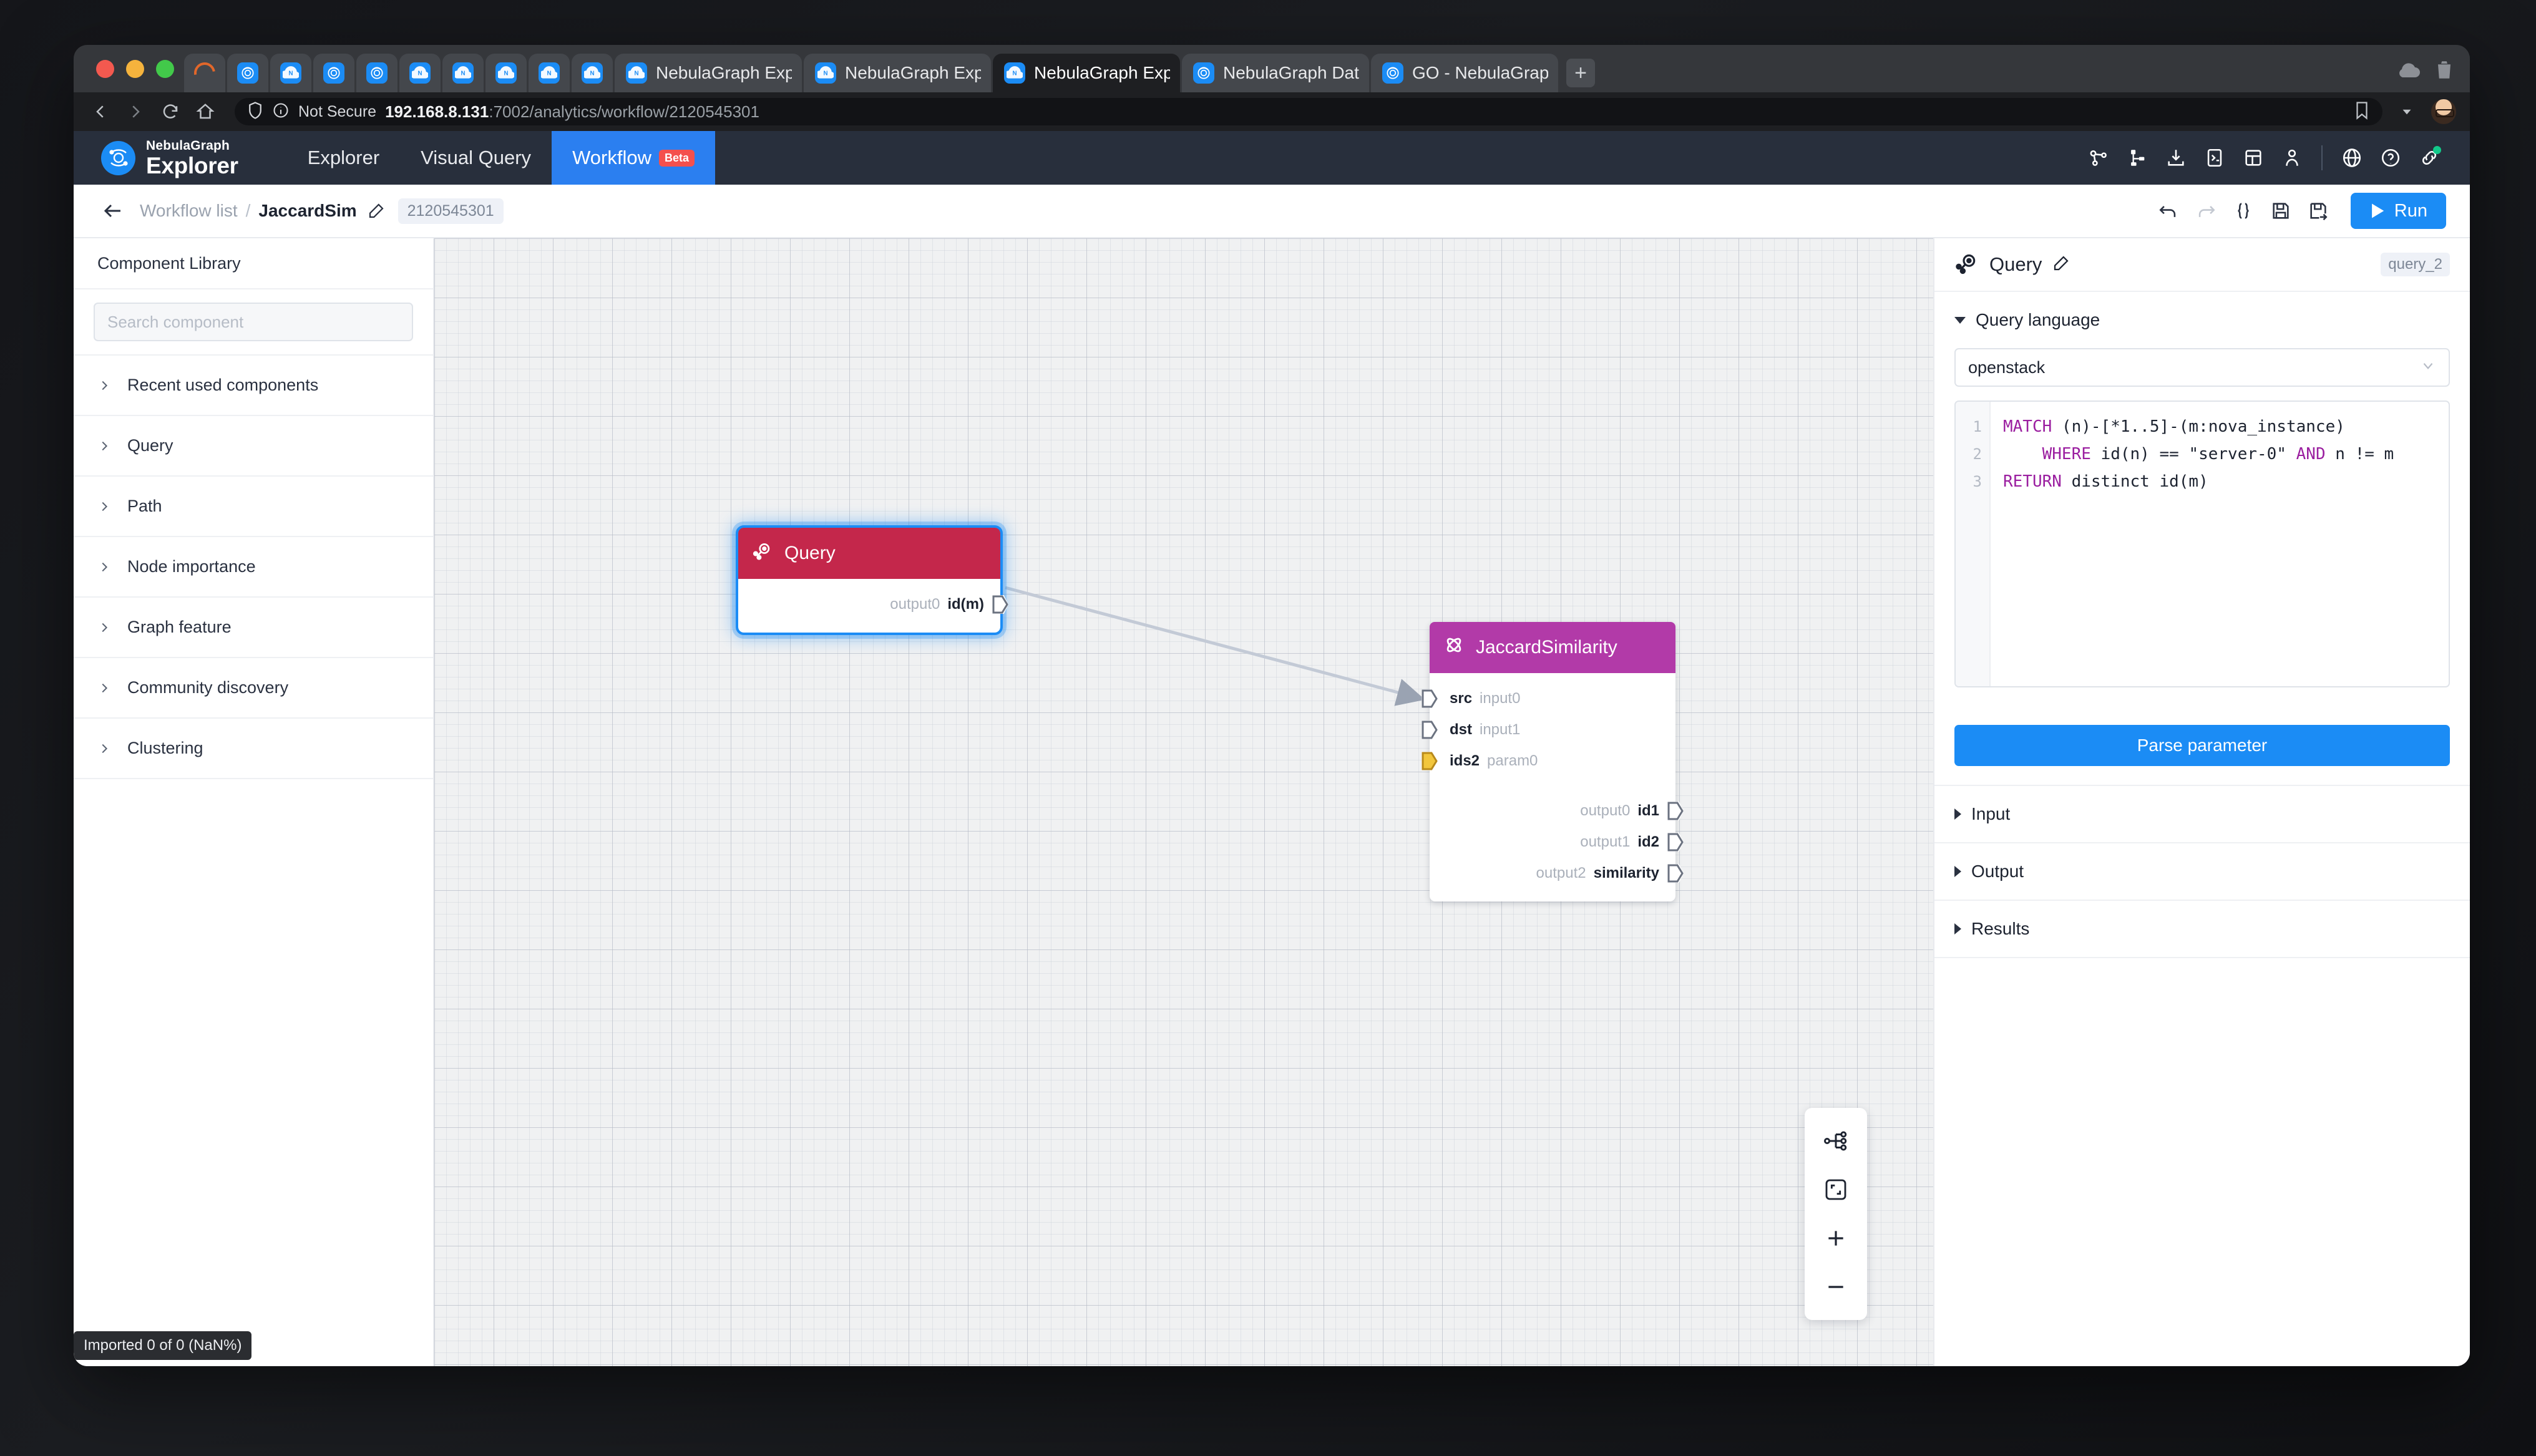 The width and height of the screenshot is (2536, 1456). What do you see at coordinates (873, 605) in the screenshot?
I see `node-output-port: output0 id(m)` at bounding box center [873, 605].